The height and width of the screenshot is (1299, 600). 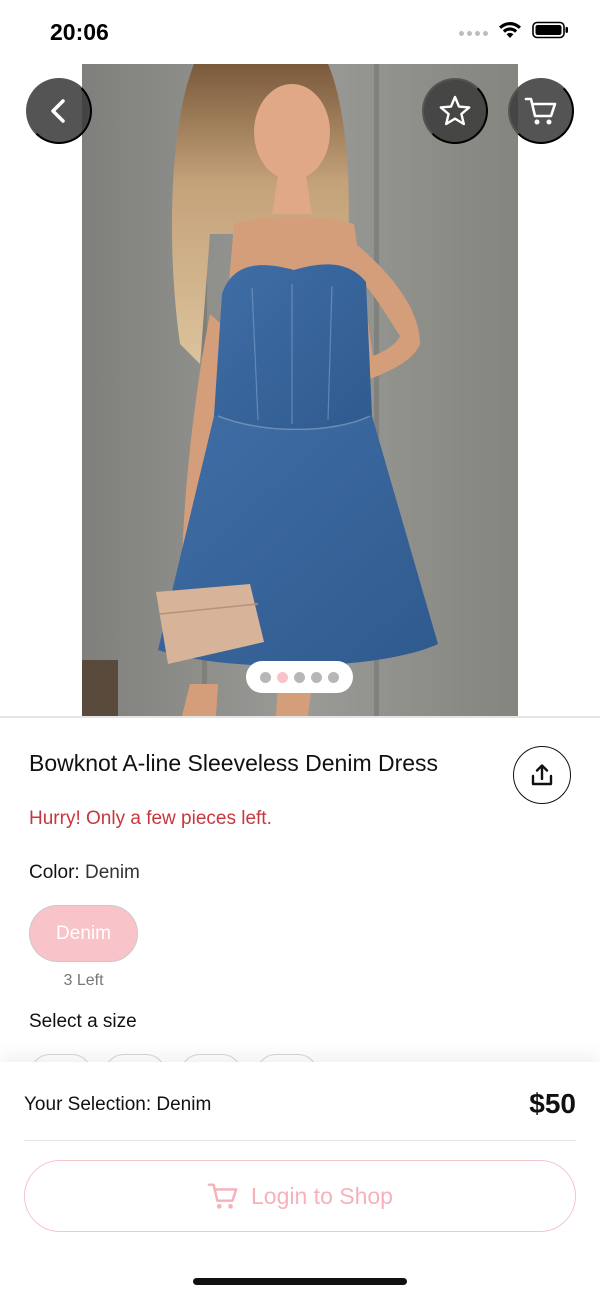 What do you see at coordinates (282, 677) in the screenshot?
I see `pagination-dot-active` at bounding box center [282, 677].